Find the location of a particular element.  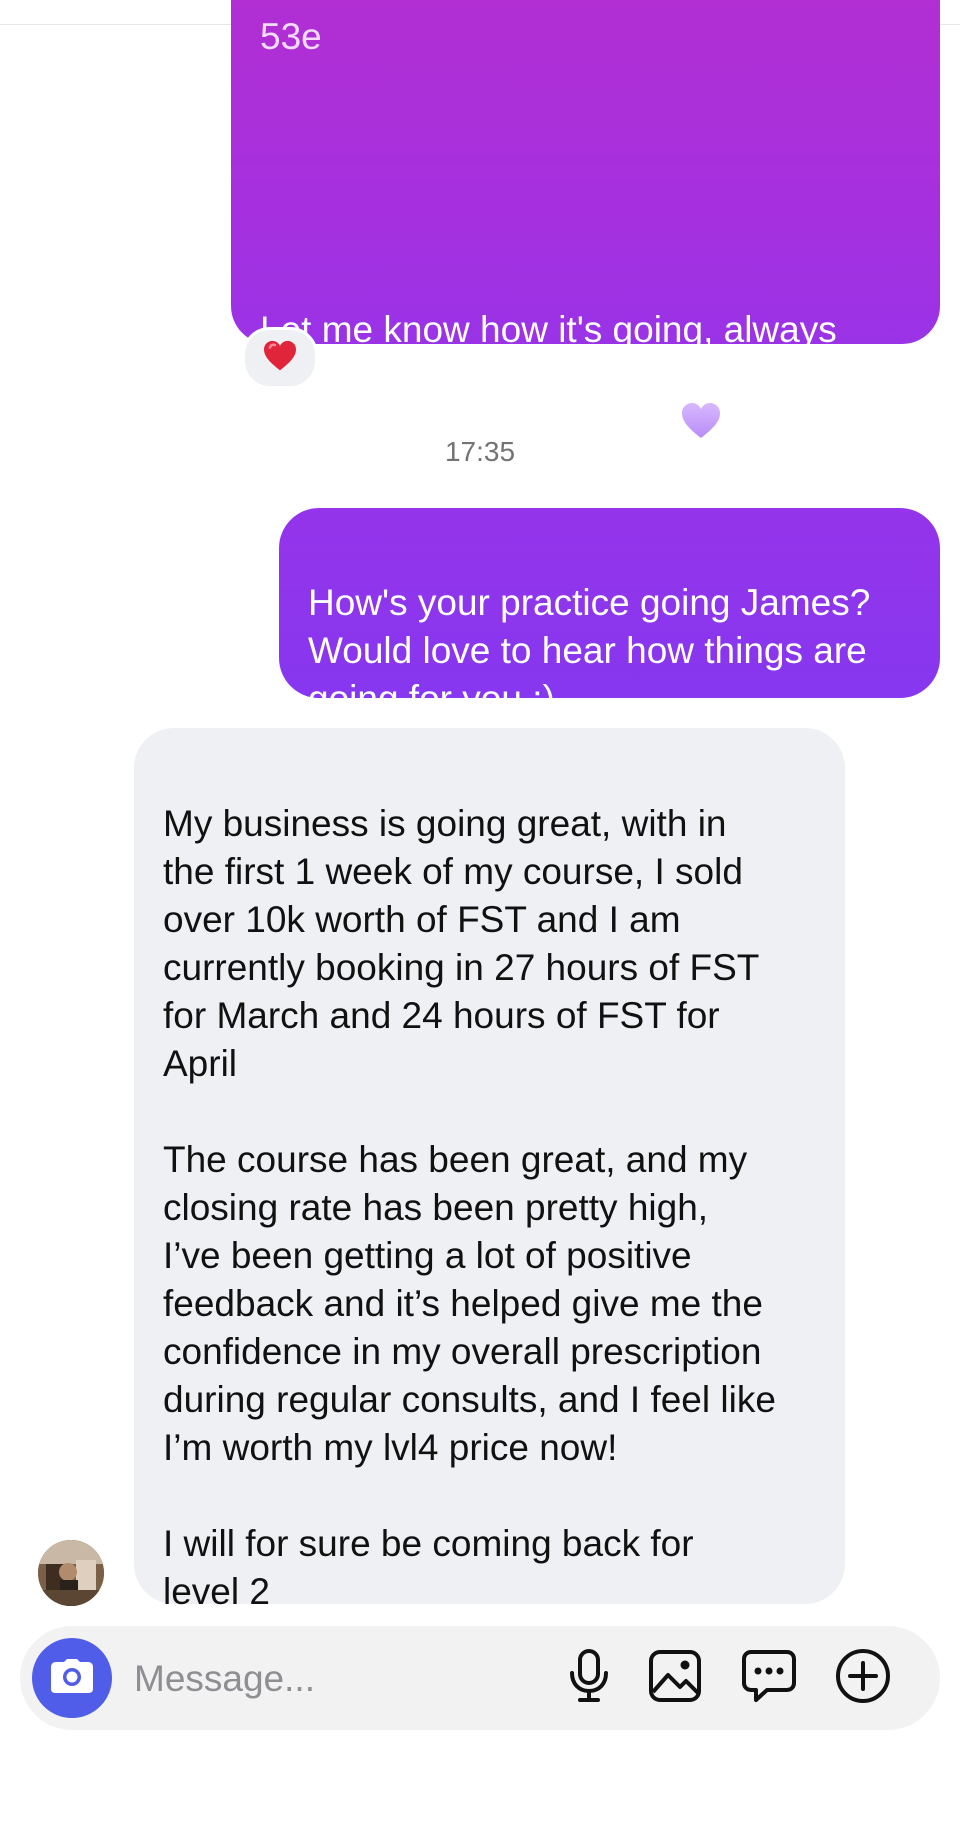

sender-avatar is located at coordinates (71, 1573).